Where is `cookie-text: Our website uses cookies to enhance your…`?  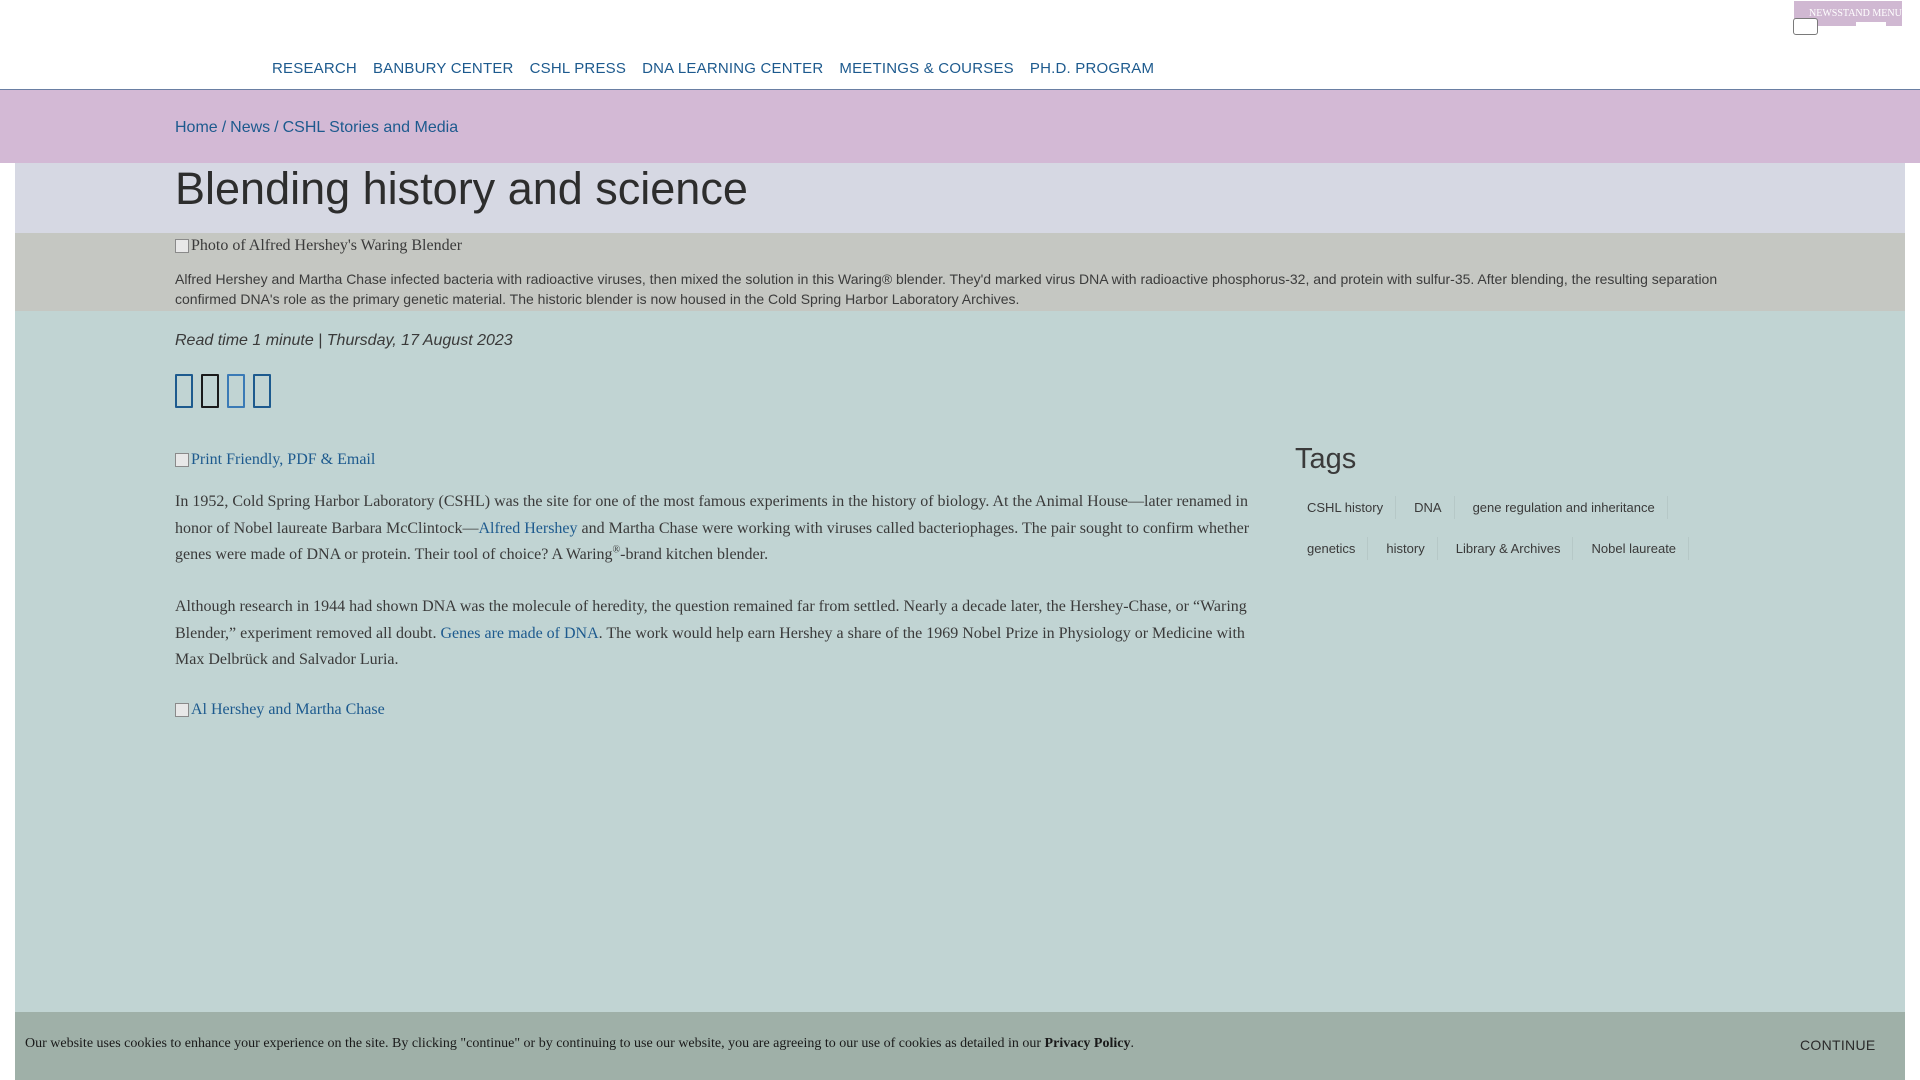
cookie-text: Our website uses cookies to enhance your… is located at coordinates (579, 1044).